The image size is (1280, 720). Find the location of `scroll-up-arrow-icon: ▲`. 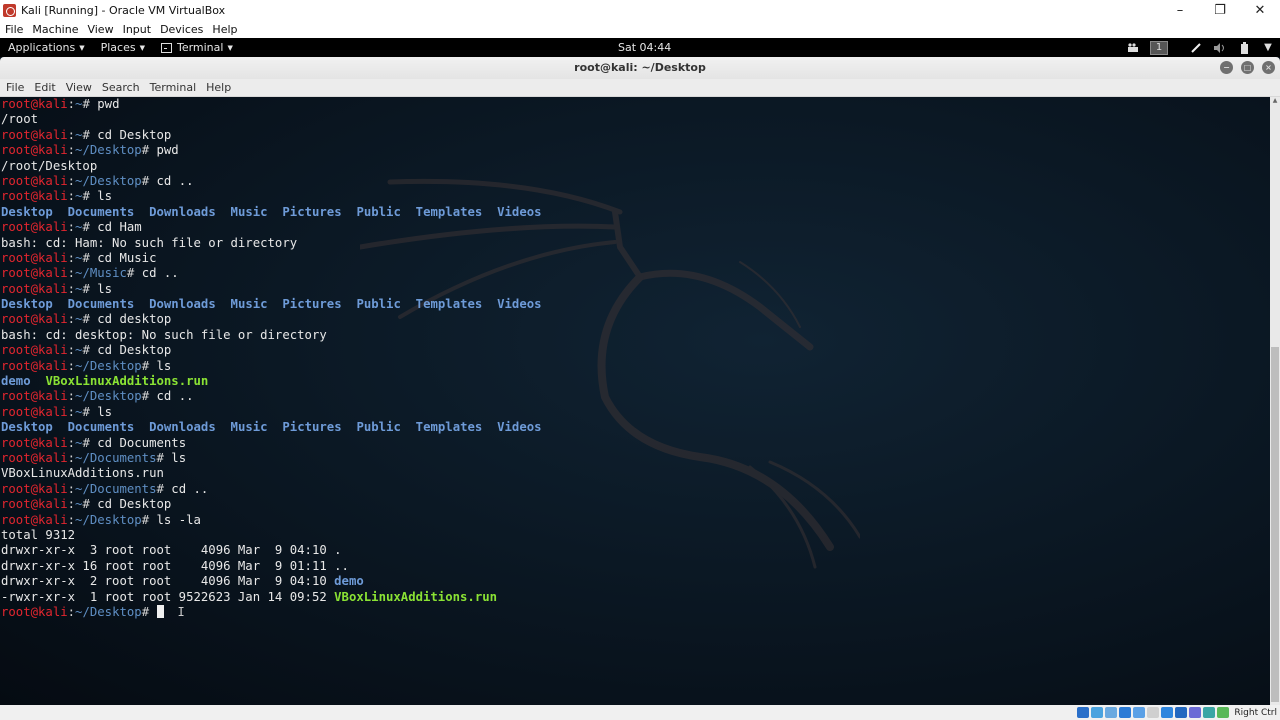

scroll-up-arrow-icon: ▲ is located at coordinates (1275, 101).